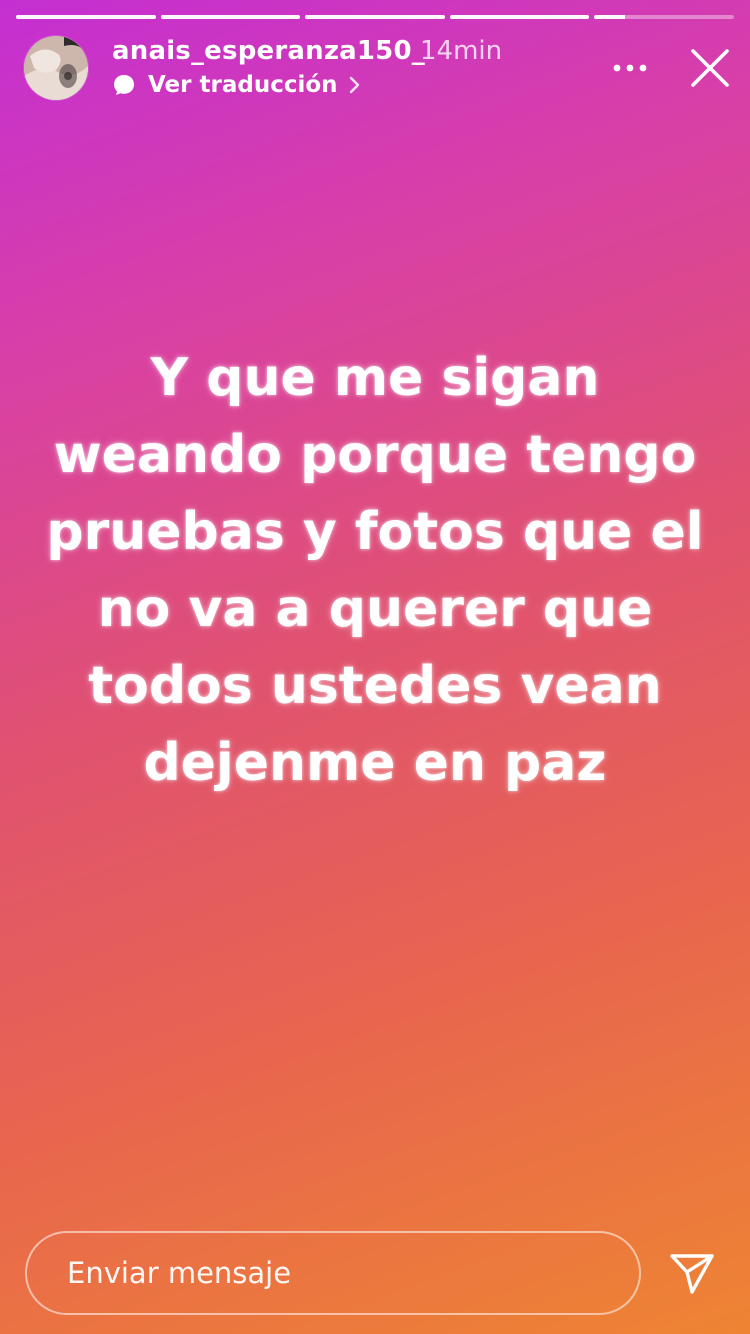 The image size is (750, 1334). I want to click on chevron-right-icon, so click(354, 85).